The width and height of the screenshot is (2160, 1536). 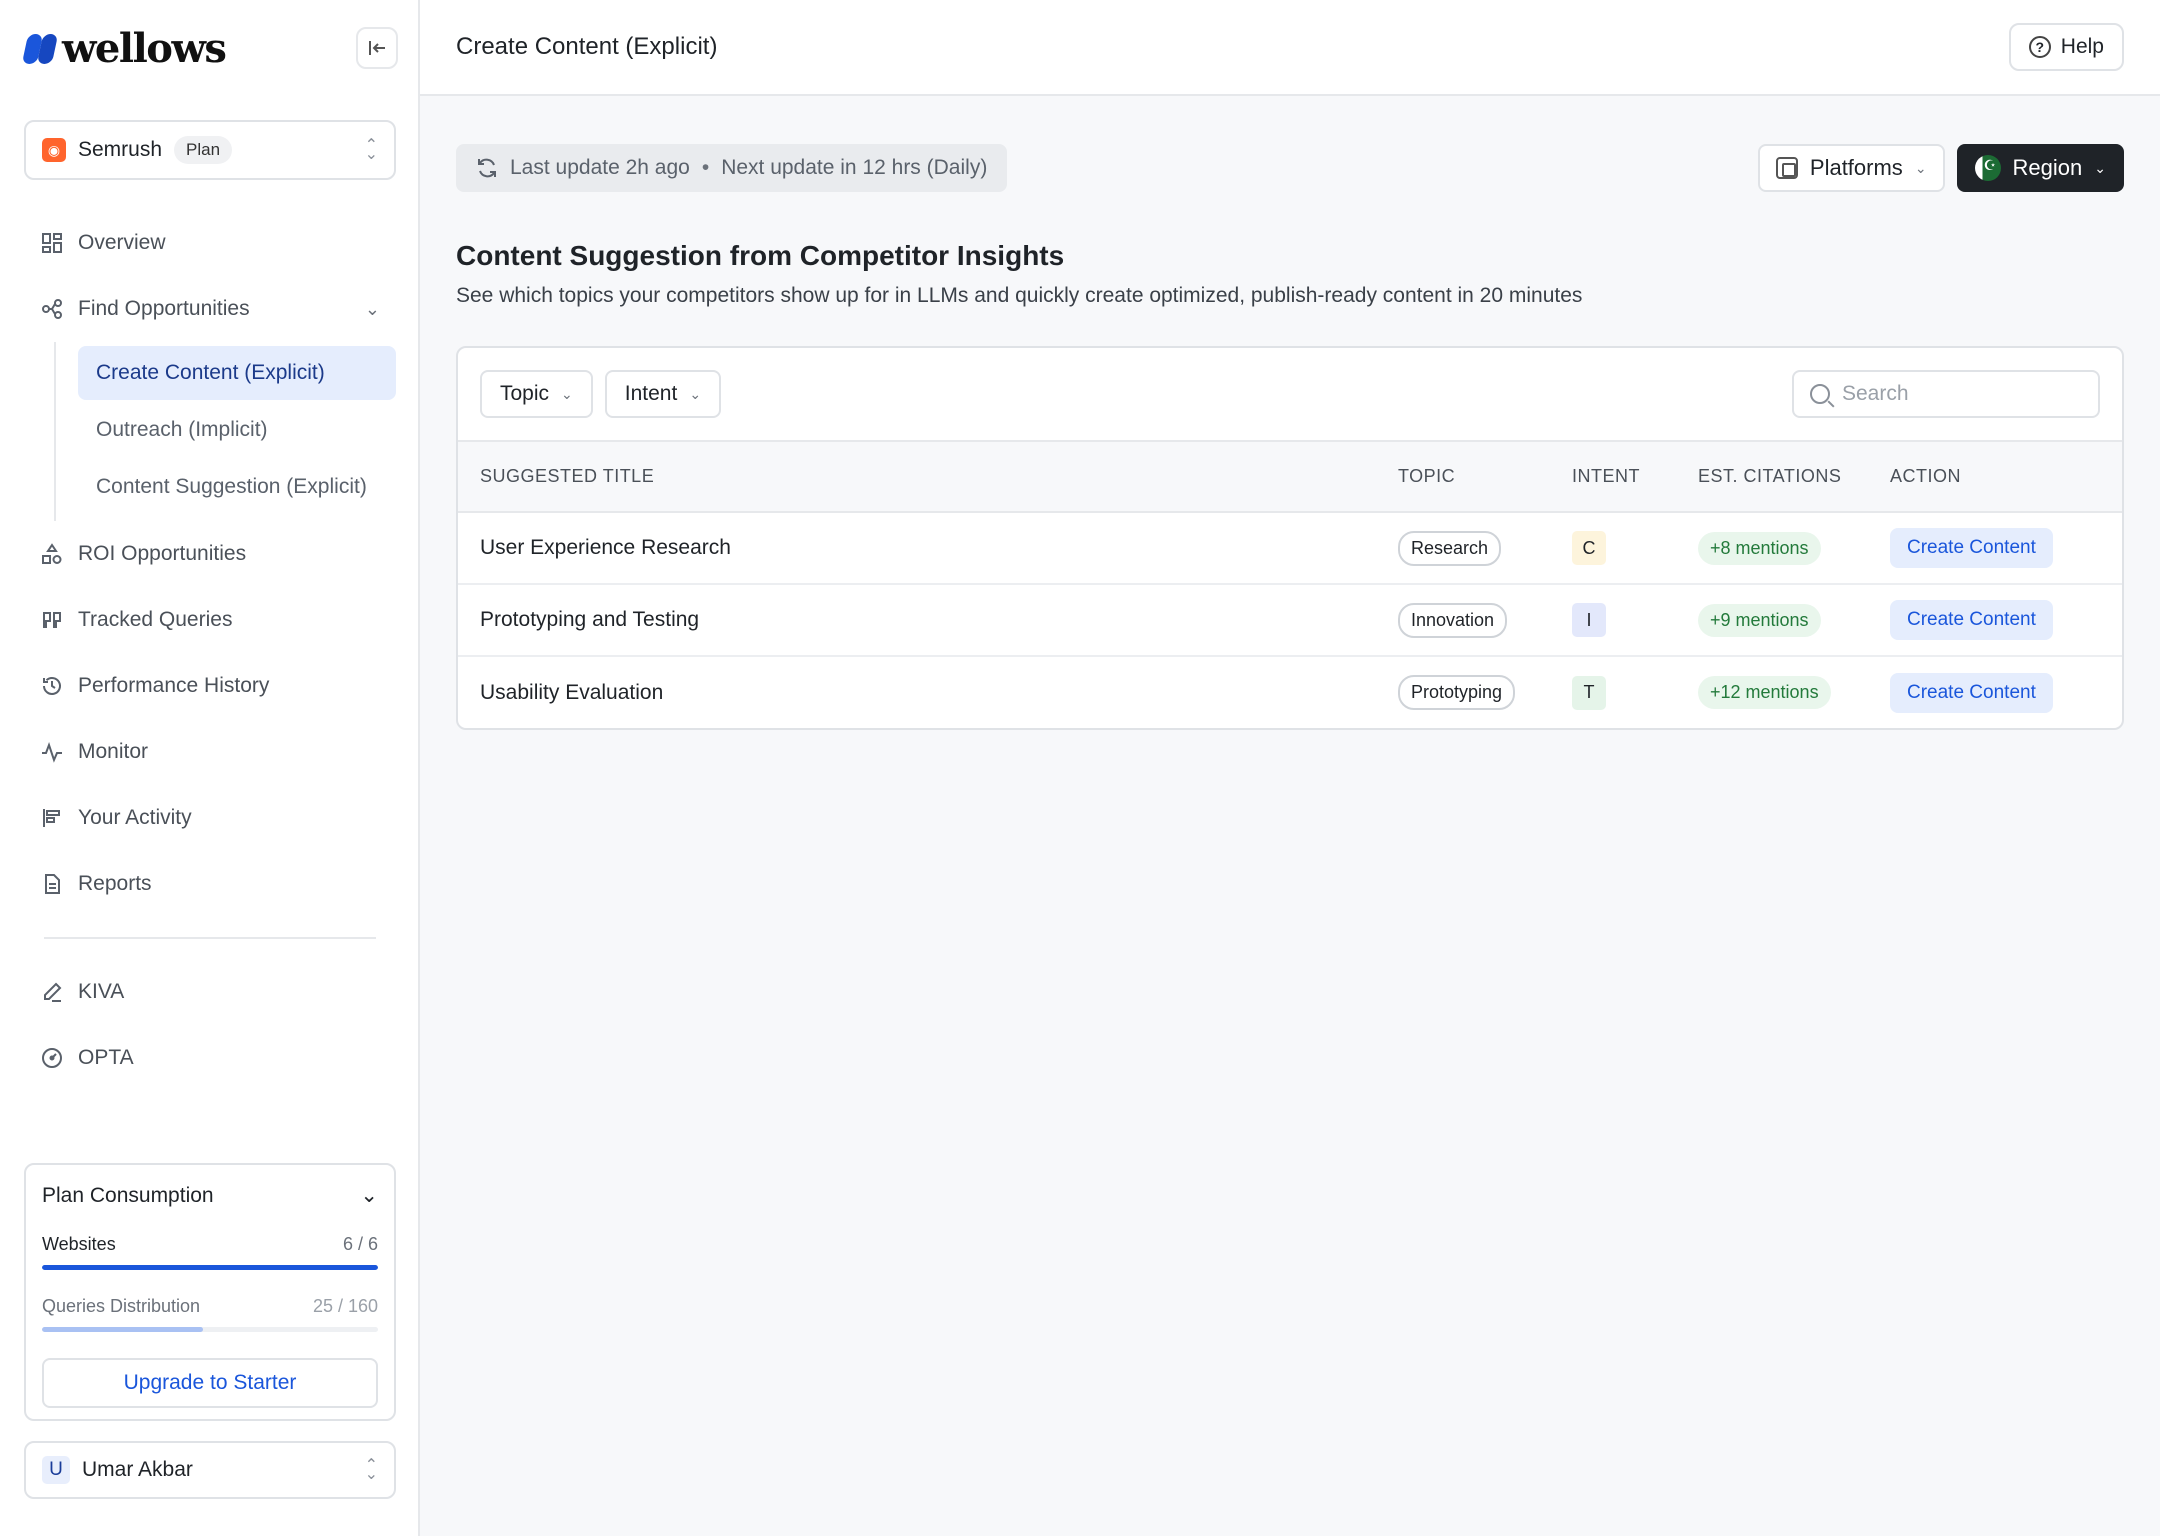 What do you see at coordinates (1764, 692) in the screenshot?
I see `citations-badge: +12 mentions` at bounding box center [1764, 692].